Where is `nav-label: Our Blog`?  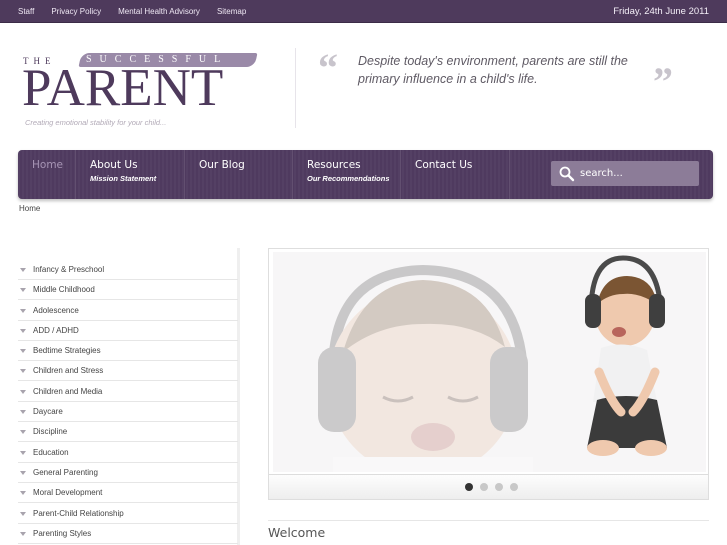 nav-label: Our Blog is located at coordinates (222, 165).